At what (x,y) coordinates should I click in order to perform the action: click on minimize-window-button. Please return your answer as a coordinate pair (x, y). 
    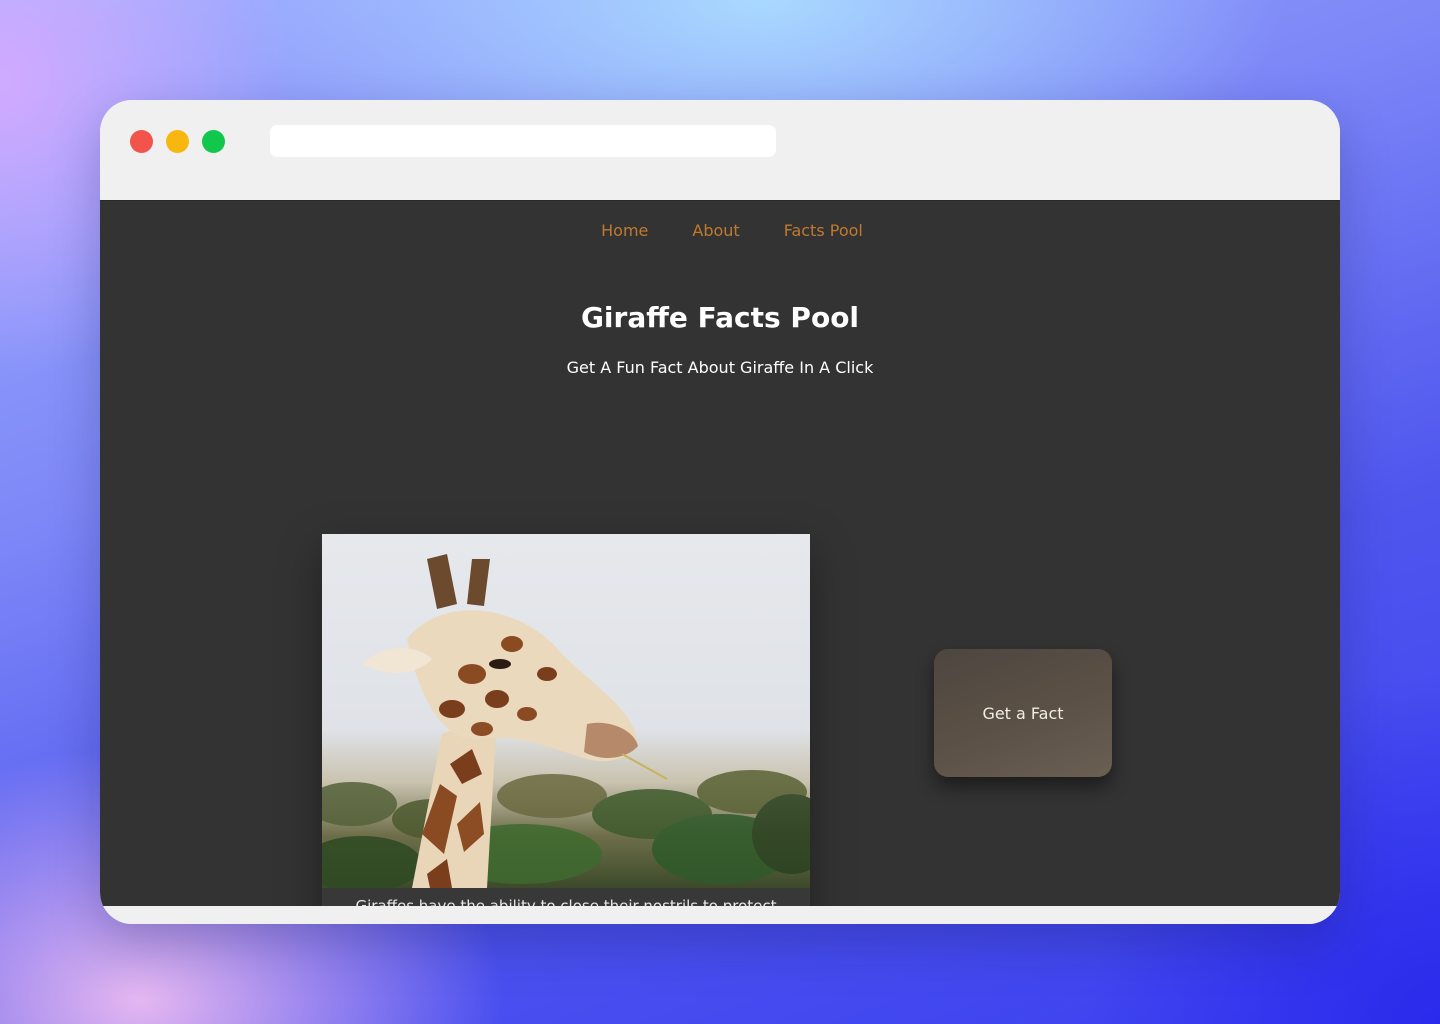
    Looking at the image, I should click on (177, 141).